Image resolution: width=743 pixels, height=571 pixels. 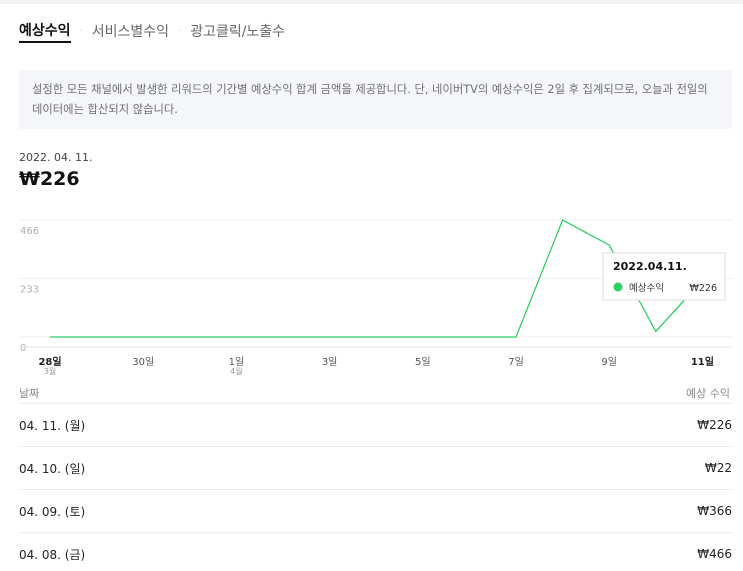 What do you see at coordinates (236, 371) in the screenshot?
I see `x-tick-sublabel: 4월` at bounding box center [236, 371].